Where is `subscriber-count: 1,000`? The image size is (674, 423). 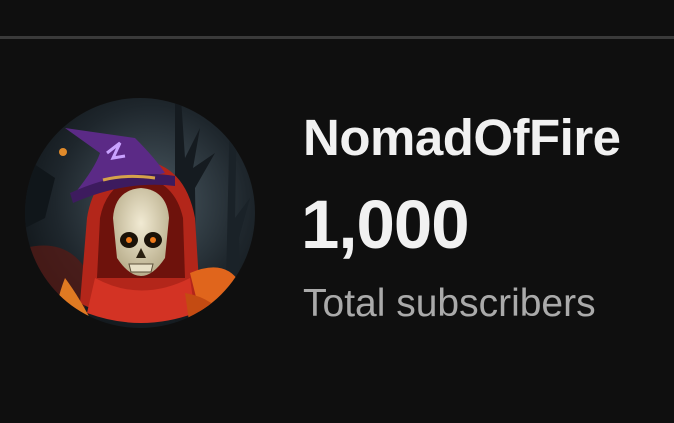 subscriber-count: 1,000 is located at coordinates (385, 224).